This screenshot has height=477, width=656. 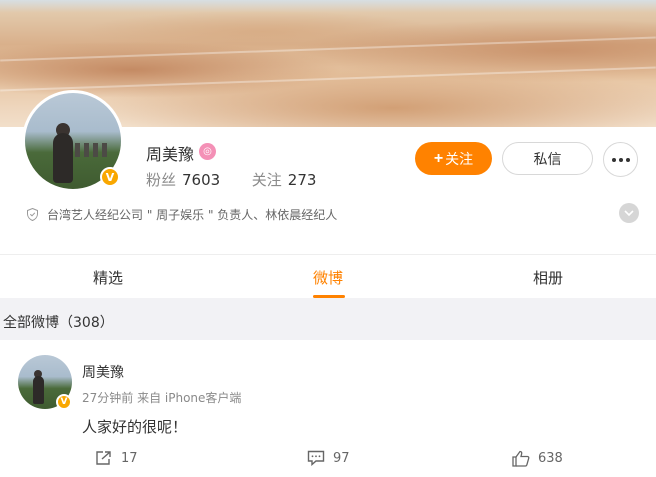 I want to click on following-count: 273, so click(x=302, y=180).